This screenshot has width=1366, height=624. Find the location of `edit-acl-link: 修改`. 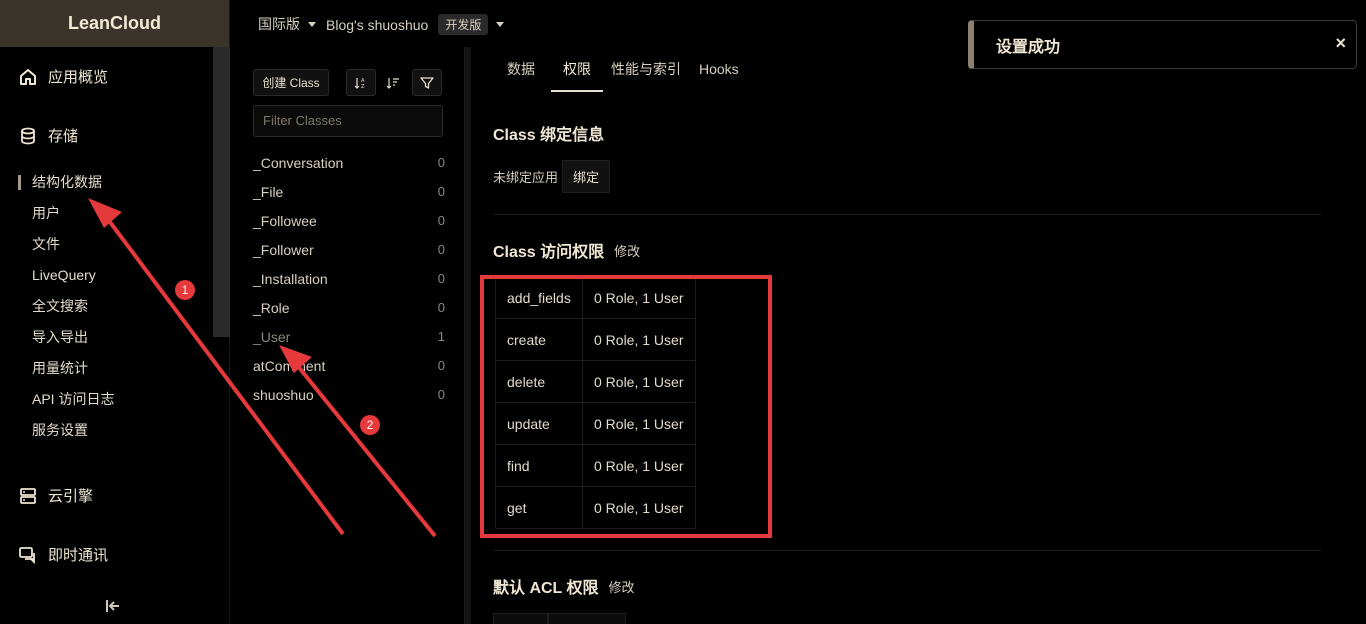

edit-acl-link: 修改 is located at coordinates (622, 586).